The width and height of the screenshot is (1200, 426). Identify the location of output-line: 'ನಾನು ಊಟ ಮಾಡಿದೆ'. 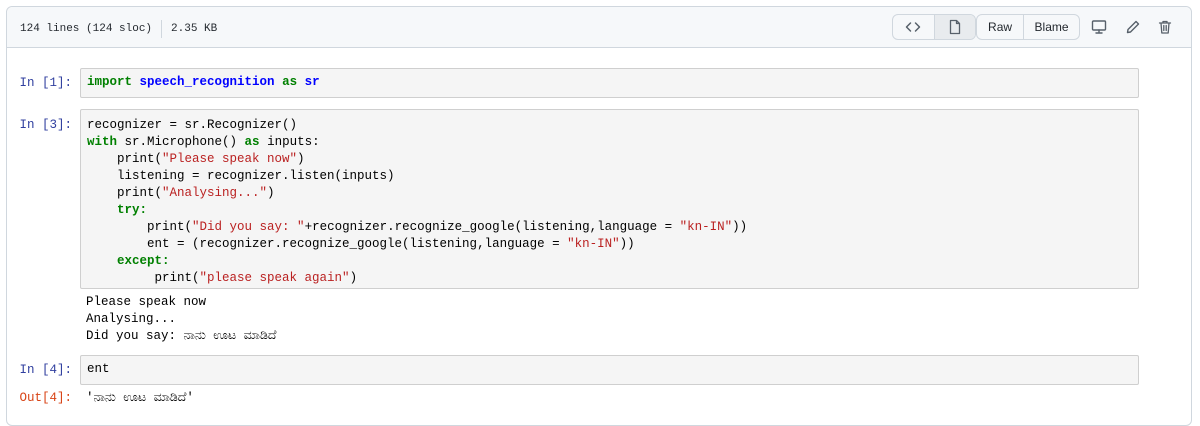
(140, 398).